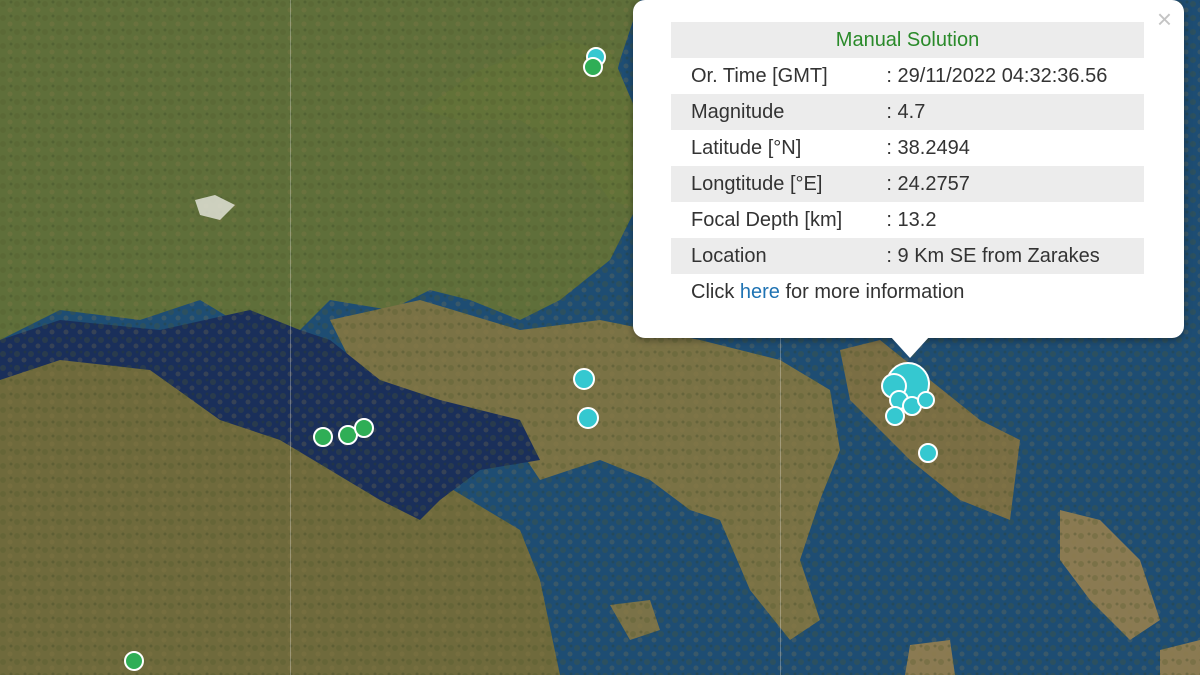 The height and width of the screenshot is (675, 1200). I want to click on more-info-link: here, so click(760, 292).